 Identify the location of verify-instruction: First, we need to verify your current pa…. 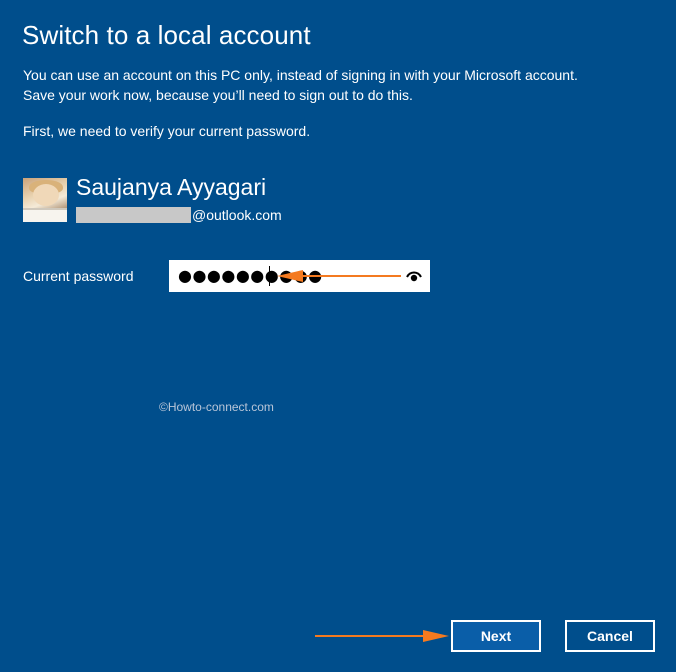
(167, 131).